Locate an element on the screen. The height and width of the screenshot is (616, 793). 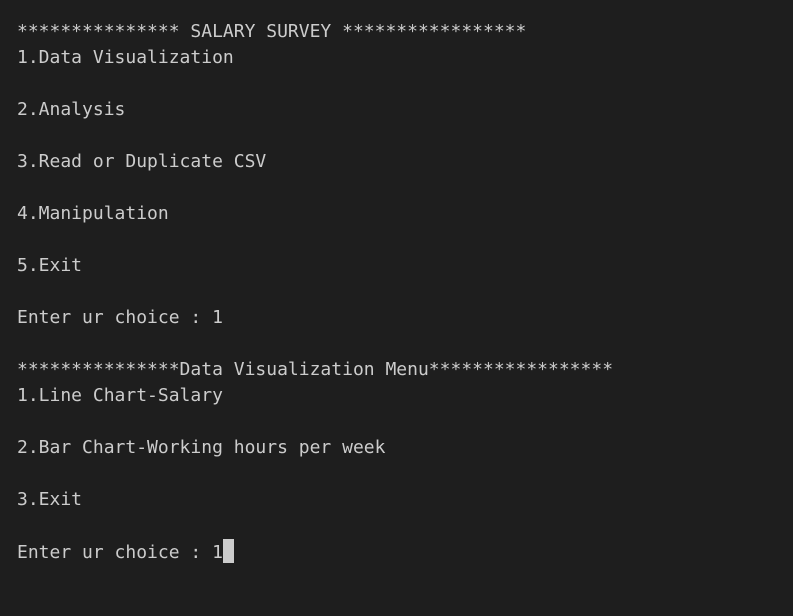
text-cursor is located at coordinates (228, 551).